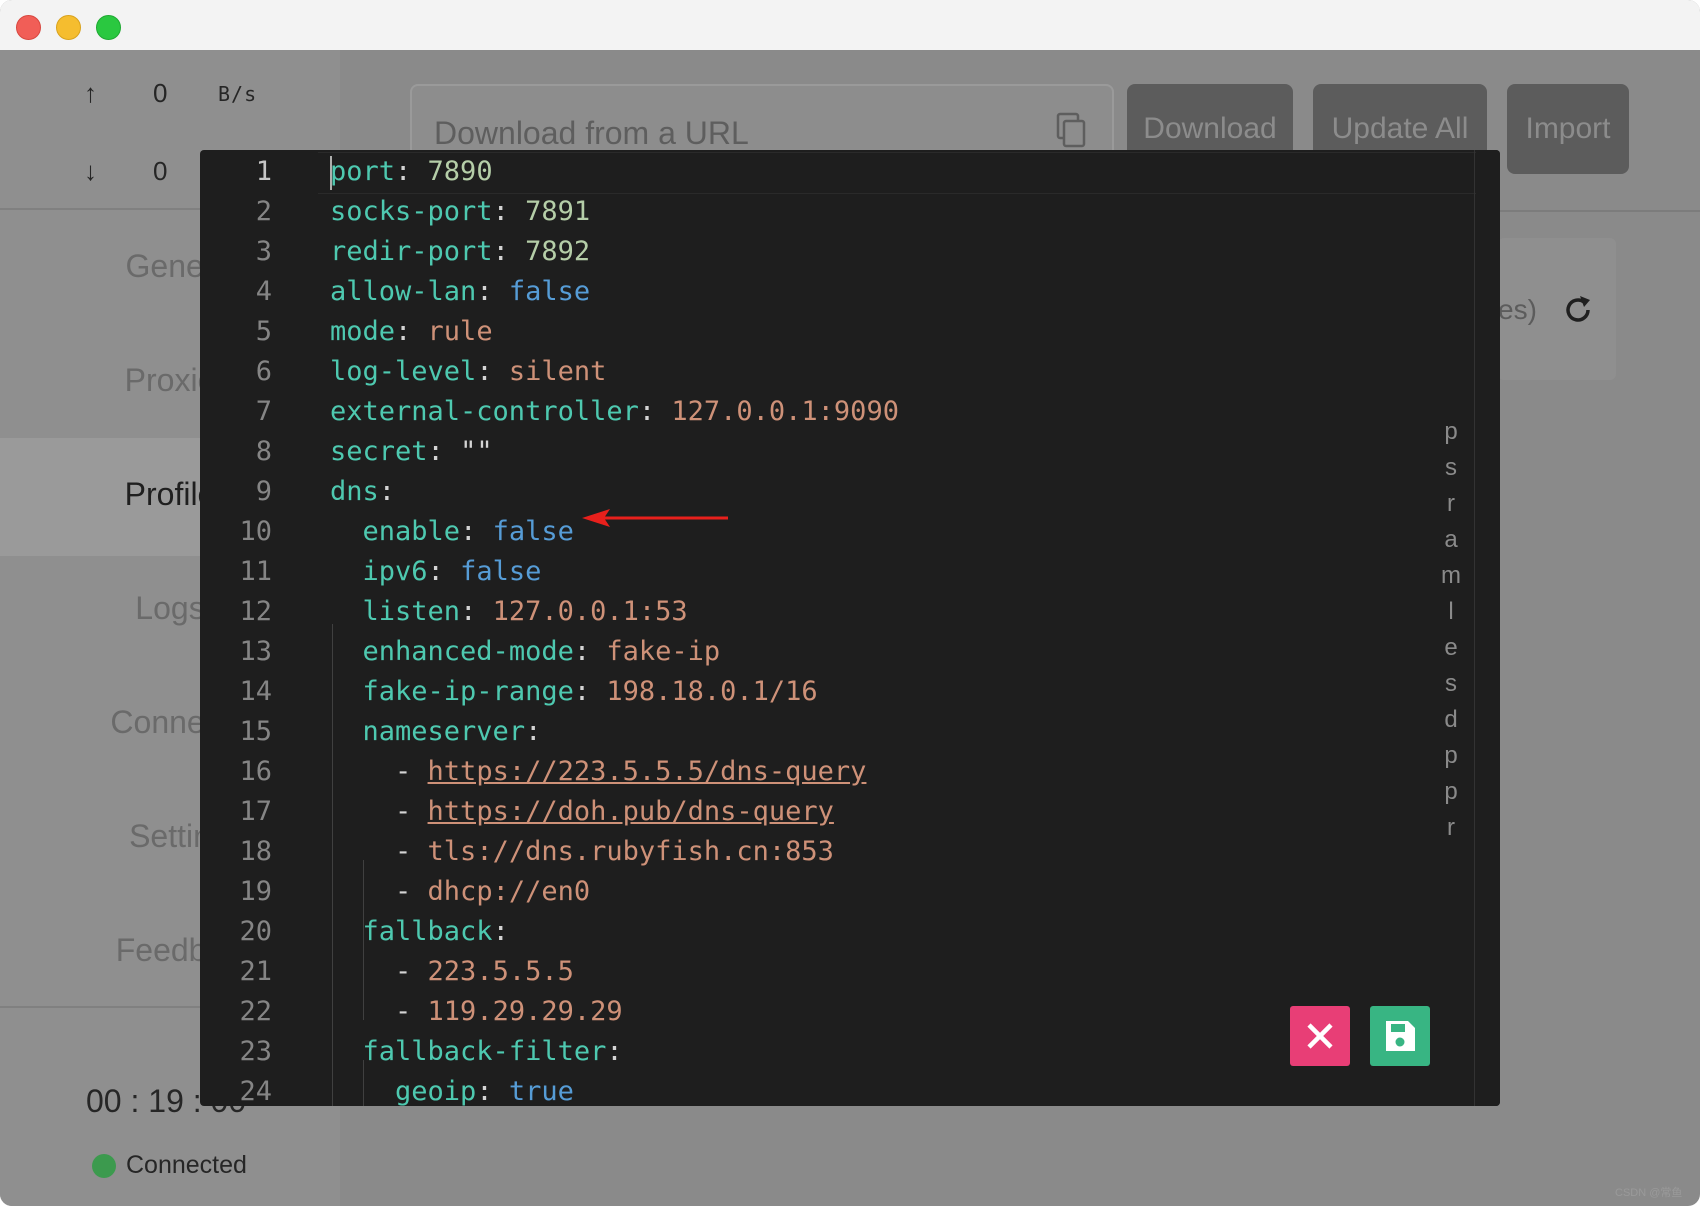  What do you see at coordinates (476, 1011) in the screenshot?
I see `code-line: - 119.29.29.29` at bounding box center [476, 1011].